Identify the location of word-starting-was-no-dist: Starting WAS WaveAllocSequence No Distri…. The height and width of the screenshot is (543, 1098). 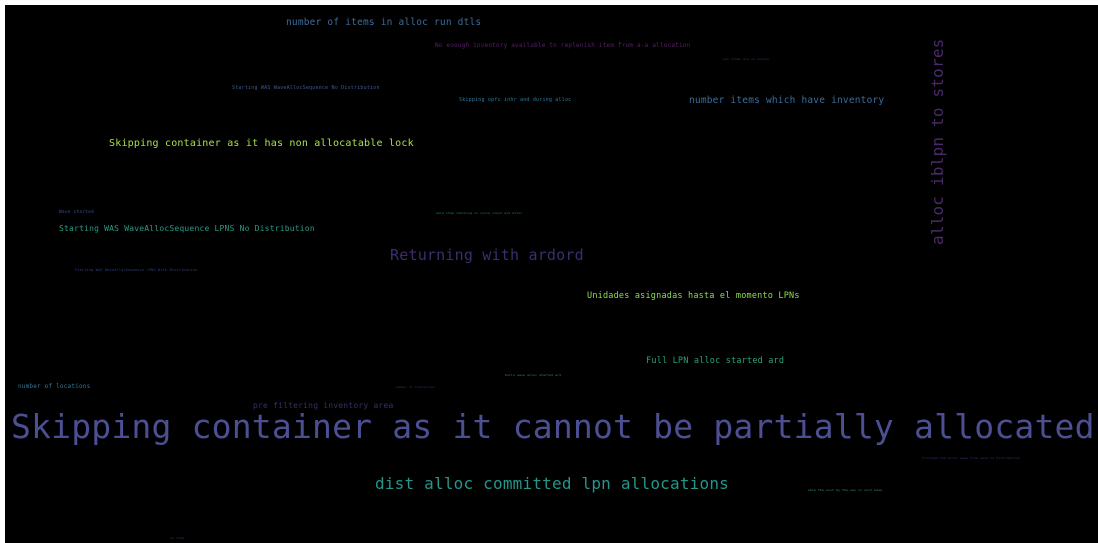
(306, 88).